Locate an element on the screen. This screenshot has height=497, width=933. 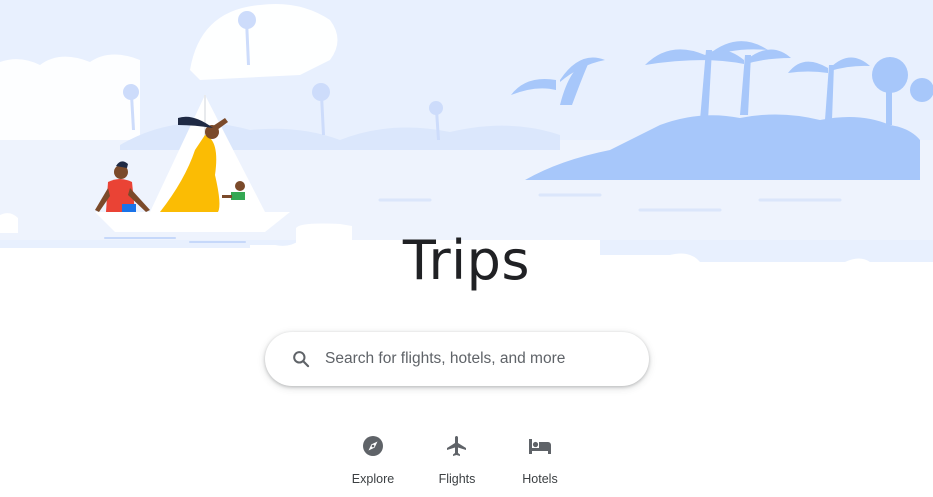
nav-label: Hotels is located at coordinates (540, 479).